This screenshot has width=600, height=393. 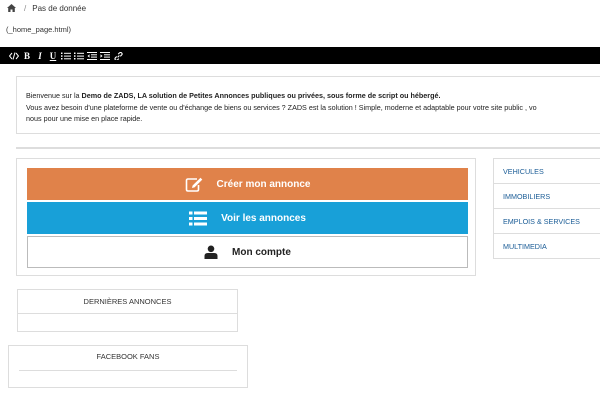 What do you see at coordinates (211, 252) in the screenshot?
I see `user-icon` at bounding box center [211, 252].